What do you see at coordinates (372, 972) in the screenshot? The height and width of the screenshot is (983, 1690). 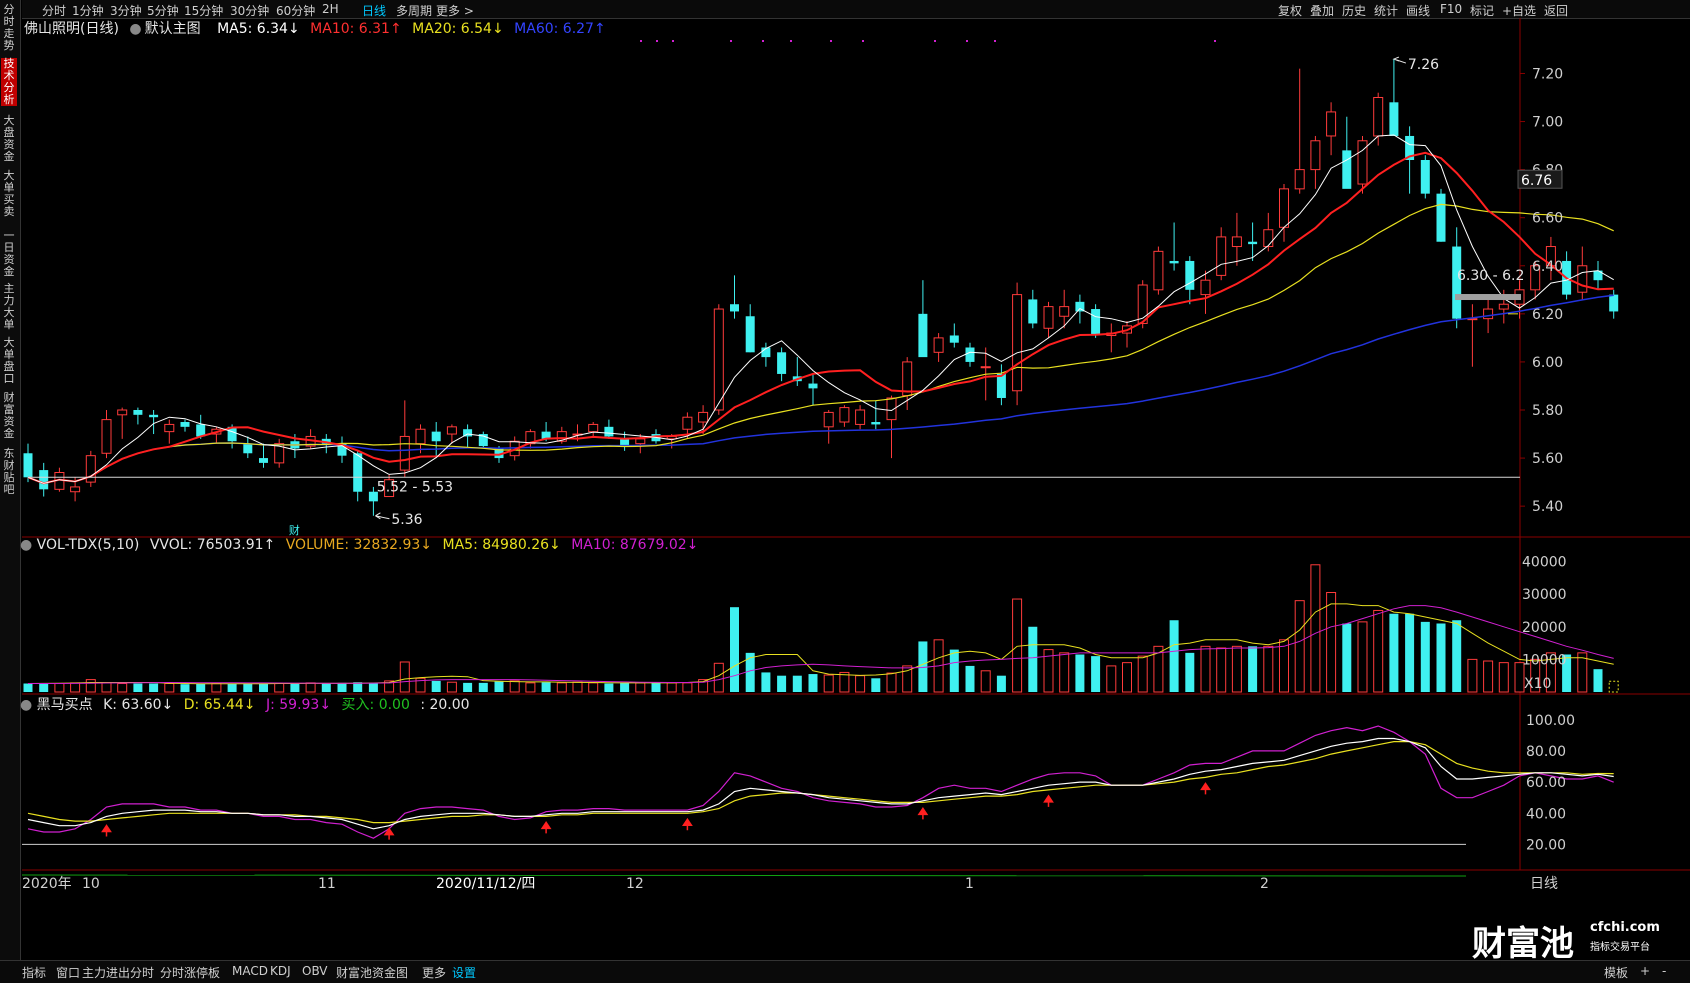 I see `bottom-tab-7: 财富池资金图` at bounding box center [372, 972].